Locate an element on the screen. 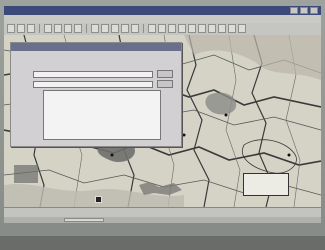  window-controls is located at coordinates (304, 10).